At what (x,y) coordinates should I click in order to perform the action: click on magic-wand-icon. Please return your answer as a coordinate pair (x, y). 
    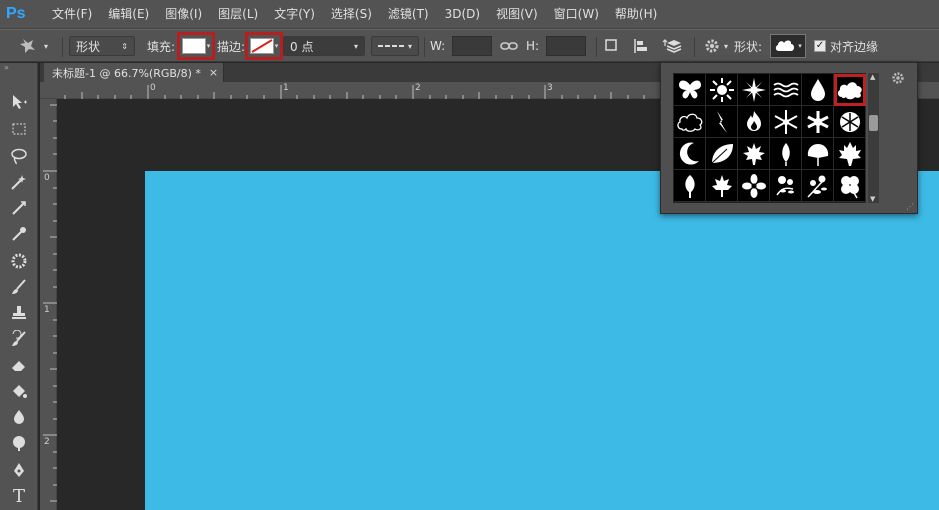
    Looking at the image, I should click on (18, 182).